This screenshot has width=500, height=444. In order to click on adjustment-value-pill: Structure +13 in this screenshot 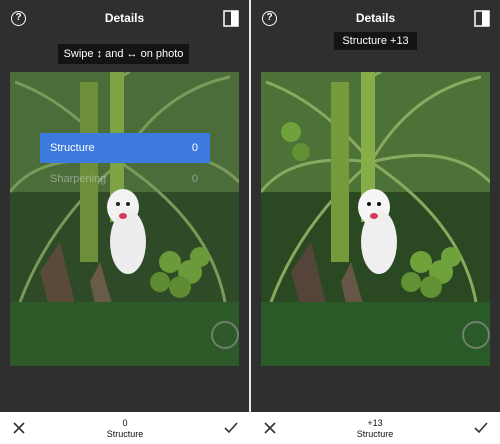, I will do `click(375, 41)`.